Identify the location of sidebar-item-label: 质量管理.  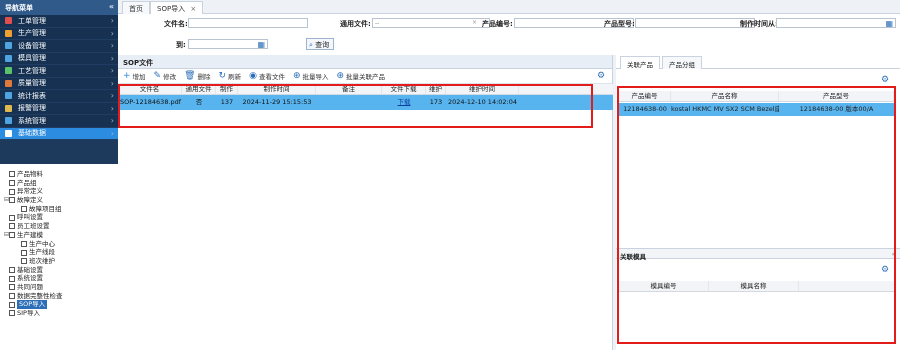
(32, 83).